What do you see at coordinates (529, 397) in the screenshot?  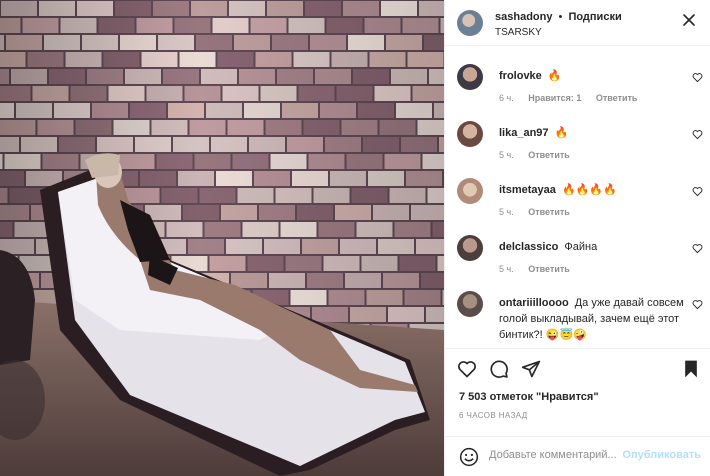 I see `likes-count: 7 503 отметок "Нравится"` at bounding box center [529, 397].